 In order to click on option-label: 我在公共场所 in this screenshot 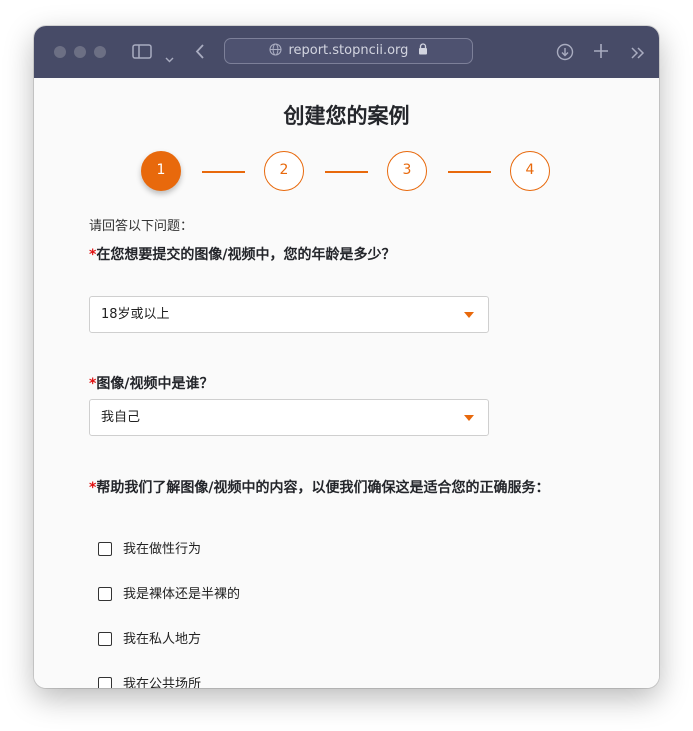, I will do `click(162, 682)`.